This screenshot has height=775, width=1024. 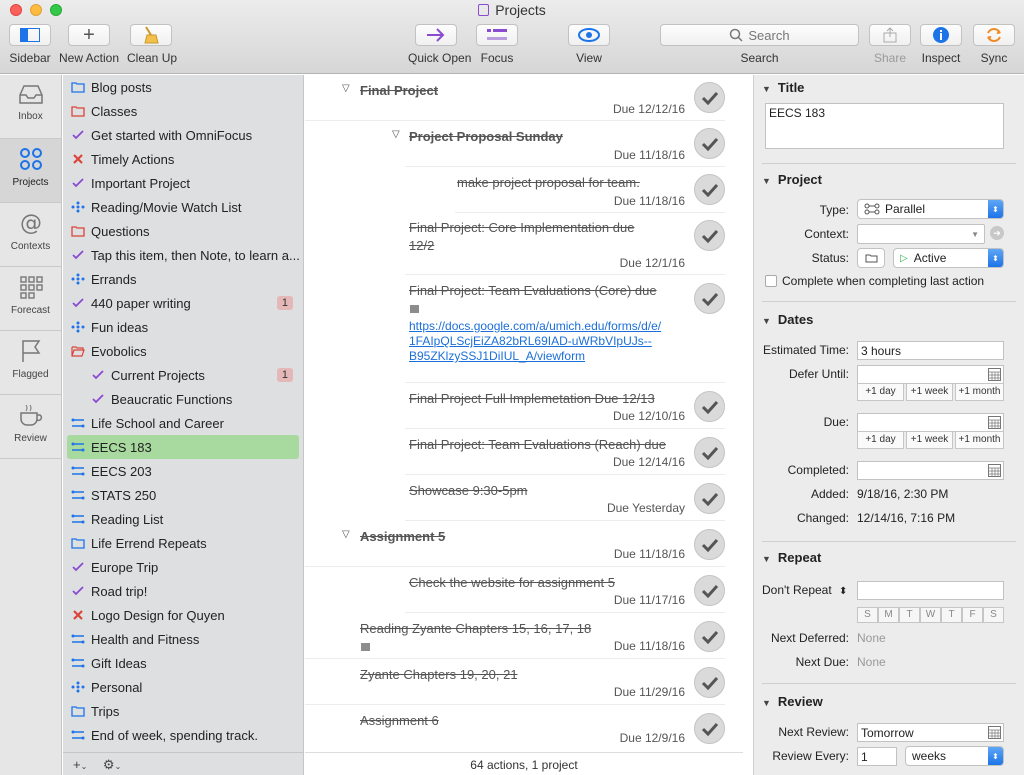 What do you see at coordinates (929, 392) in the screenshot?
I see `defer-plus-week-button: +1 week` at bounding box center [929, 392].